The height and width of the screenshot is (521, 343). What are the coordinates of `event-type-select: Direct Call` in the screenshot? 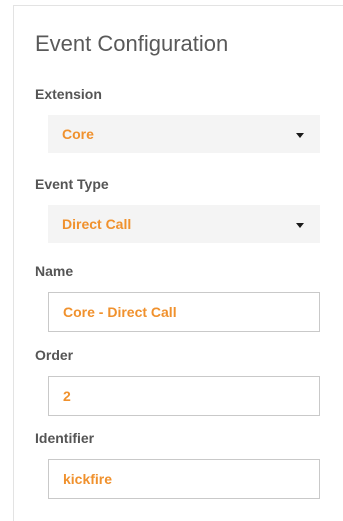 It's located at (184, 224).